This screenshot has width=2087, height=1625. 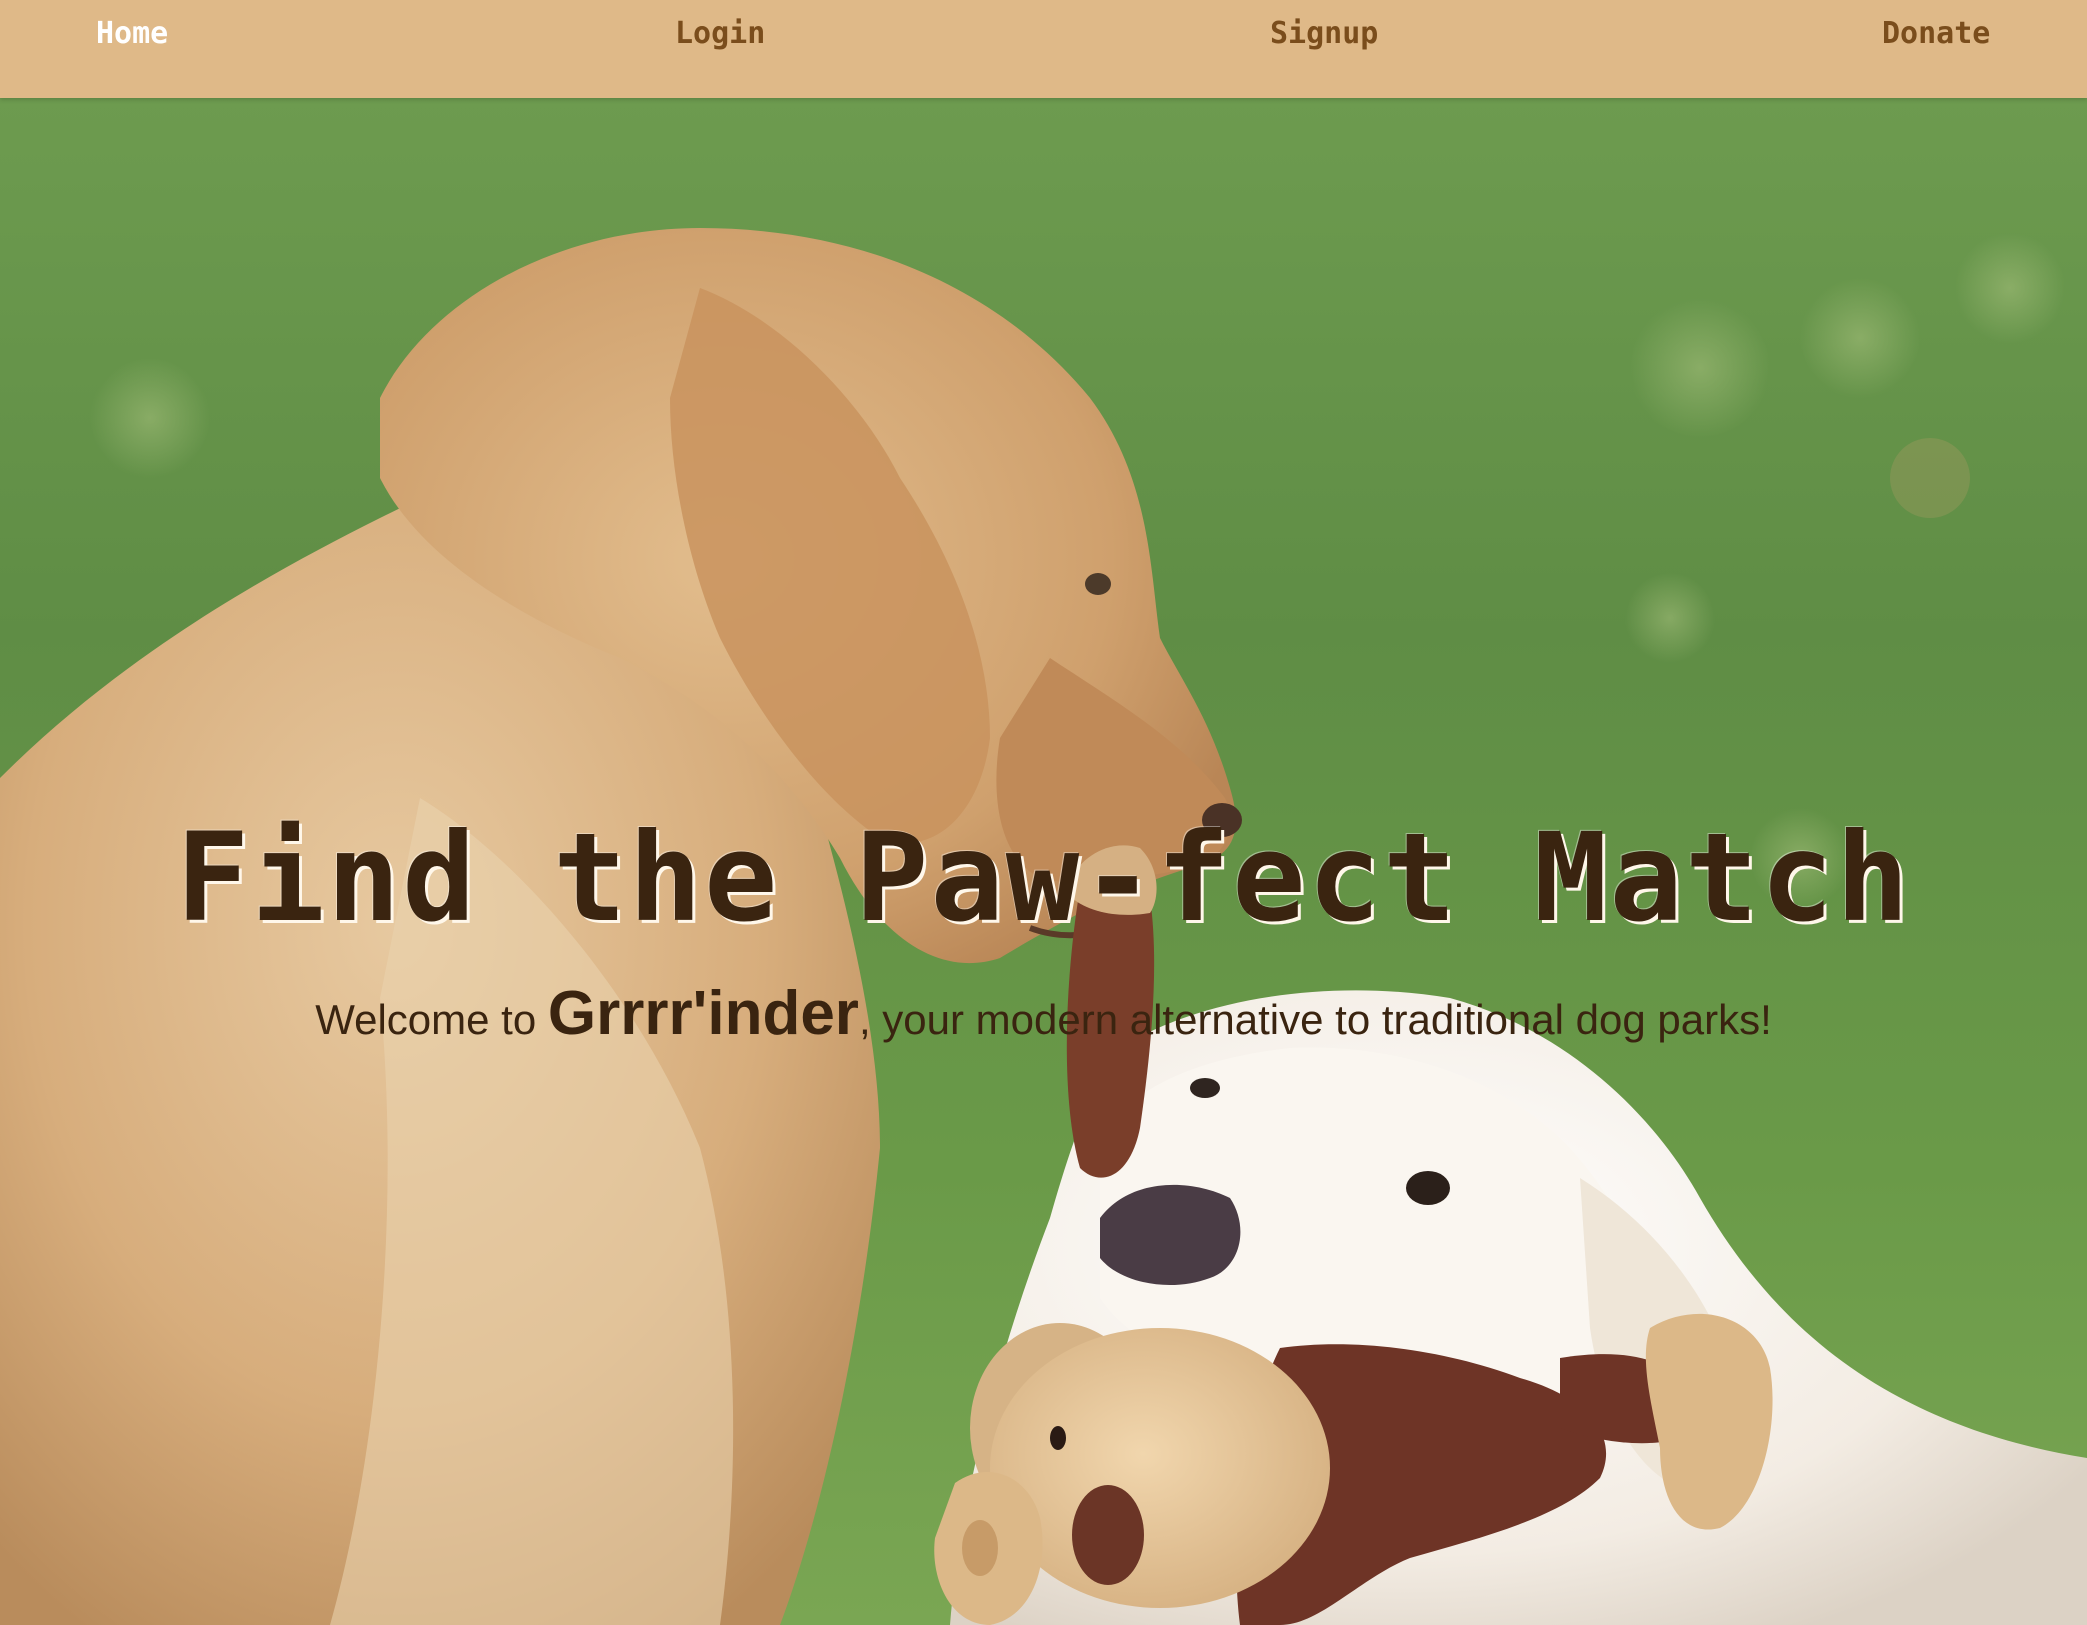 I want to click on hero-title: Find the Paw-fect Match, so click(x=1043, y=878).